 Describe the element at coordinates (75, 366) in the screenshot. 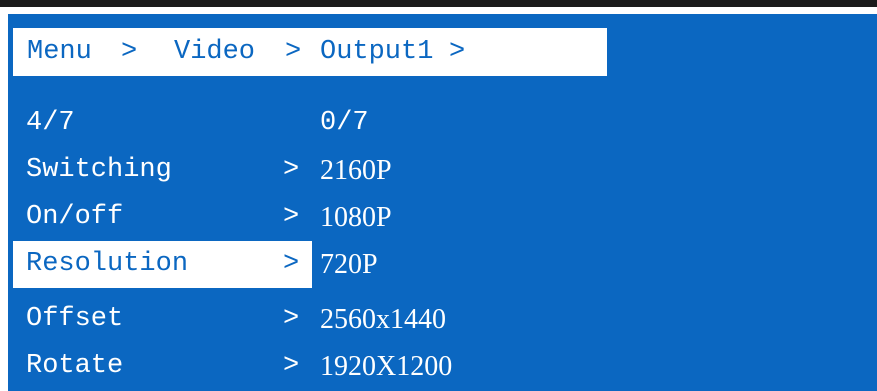

I see `menu-item-label: Rotate` at that location.